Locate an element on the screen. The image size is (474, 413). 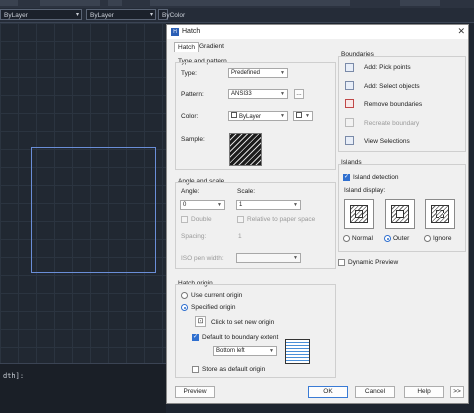
close-icon: ✕ is located at coordinates (461, 31).